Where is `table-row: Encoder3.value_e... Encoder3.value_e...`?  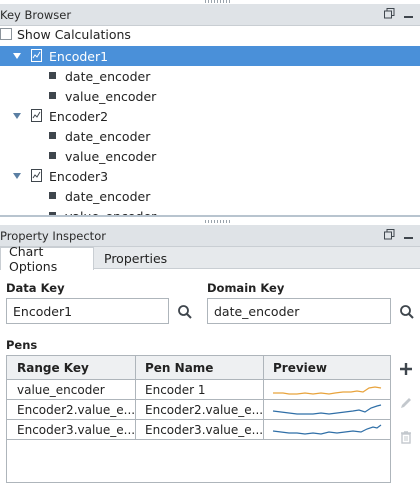
table-row: Encoder3.value_e... Encoder3.value_e... is located at coordinates (198, 430).